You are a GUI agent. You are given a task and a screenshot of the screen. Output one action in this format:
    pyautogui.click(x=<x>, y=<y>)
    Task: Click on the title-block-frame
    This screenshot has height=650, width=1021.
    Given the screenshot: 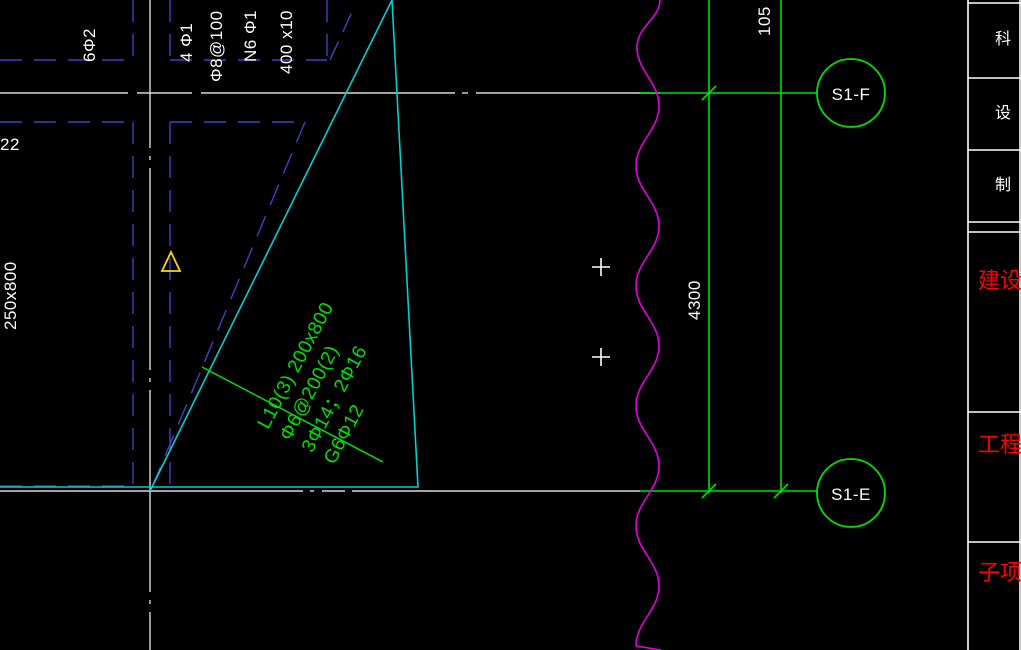 What is the action you would take?
    pyautogui.click(x=994, y=325)
    